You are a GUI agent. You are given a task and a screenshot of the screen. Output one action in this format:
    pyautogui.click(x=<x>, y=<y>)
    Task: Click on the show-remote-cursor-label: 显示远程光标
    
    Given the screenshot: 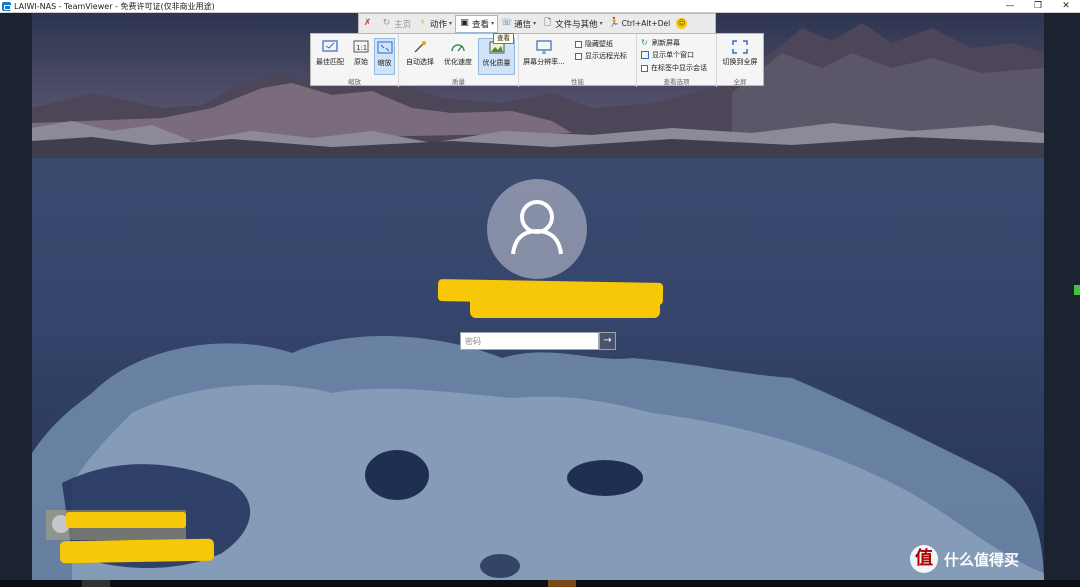 What is the action you would take?
    pyautogui.click(x=606, y=56)
    